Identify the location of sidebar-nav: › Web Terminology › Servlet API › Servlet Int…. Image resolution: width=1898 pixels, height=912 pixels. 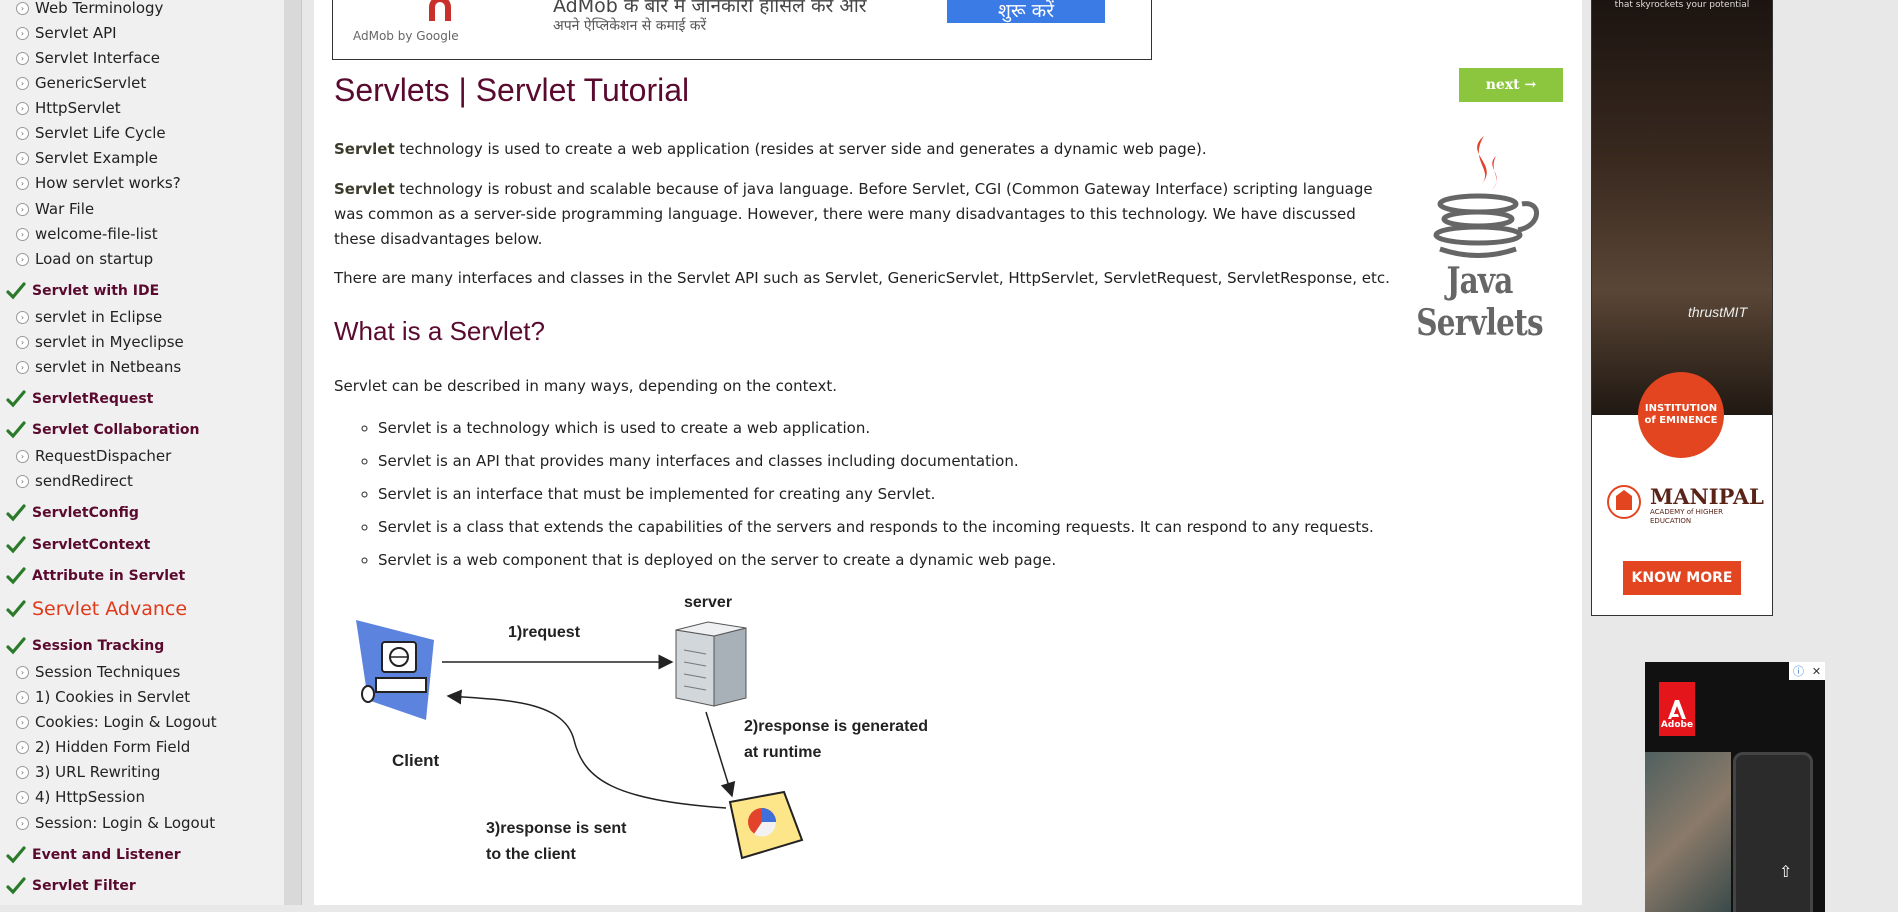
(142, 452).